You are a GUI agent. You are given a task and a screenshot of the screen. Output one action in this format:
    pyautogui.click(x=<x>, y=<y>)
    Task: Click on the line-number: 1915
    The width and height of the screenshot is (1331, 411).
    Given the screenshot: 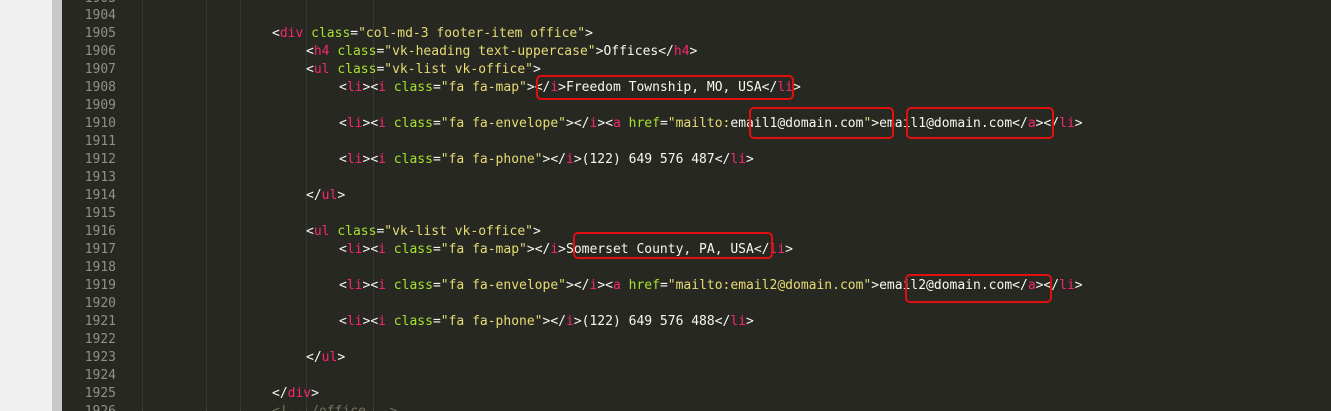 What is the action you would take?
    pyautogui.click(x=100, y=213)
    